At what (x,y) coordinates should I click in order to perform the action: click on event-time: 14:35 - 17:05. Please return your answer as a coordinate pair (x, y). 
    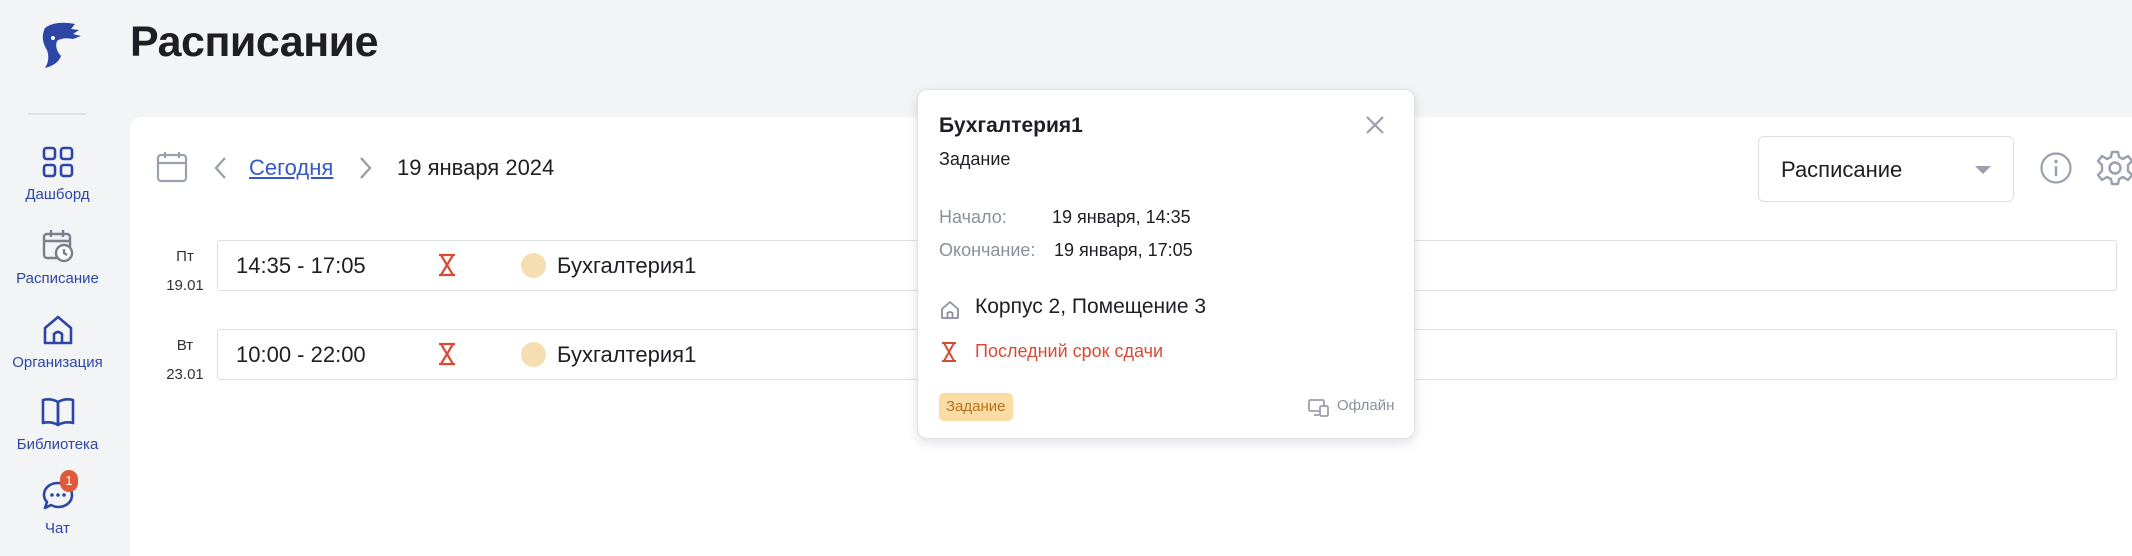
    Looking at the image, I should click on (301, 265).